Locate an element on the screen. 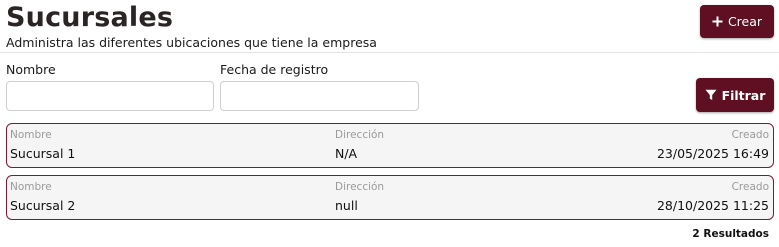 The height and width of the screenshot is (247, 779). name-filter-label: Nombre is located at coordinates (31, 69).